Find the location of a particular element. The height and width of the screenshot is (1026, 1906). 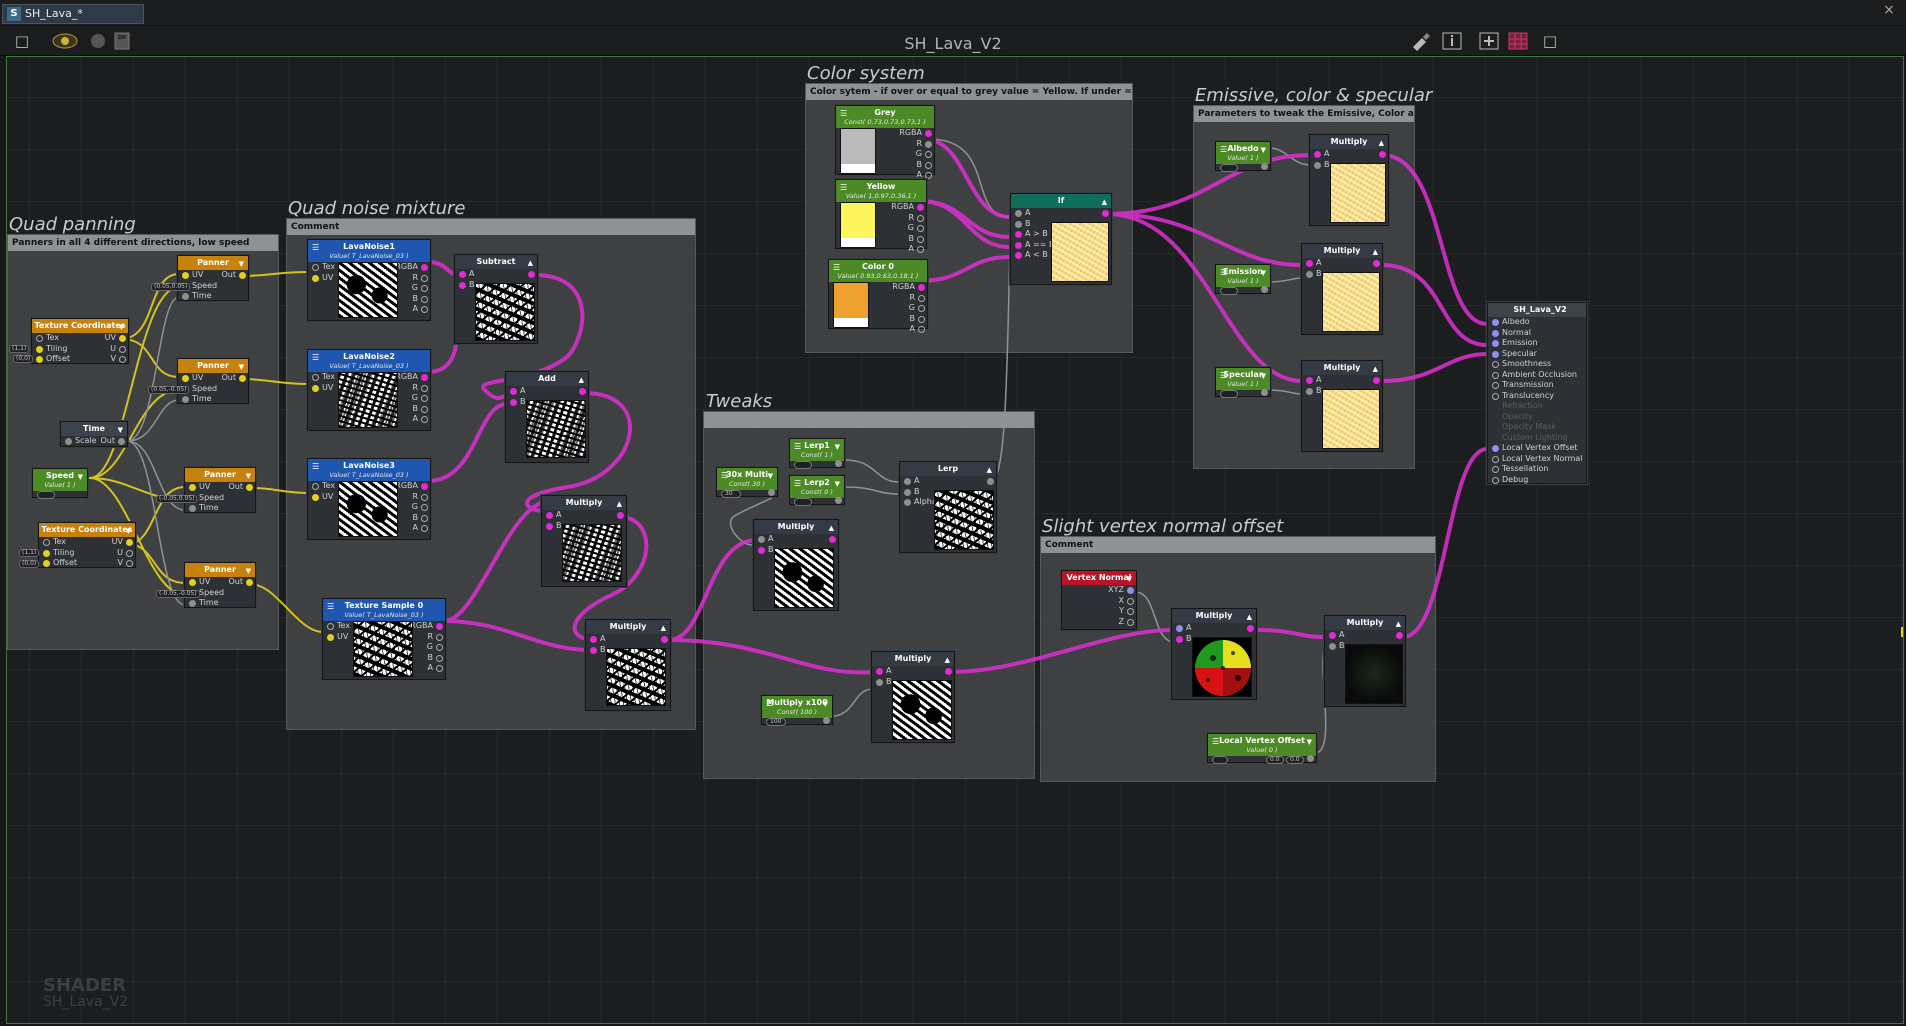

node-local-vertex-offset: ☰ Local Vertex Offset Value( 0 ) ▼ 0.0 0.0 is located at coordinates (1262, 748).